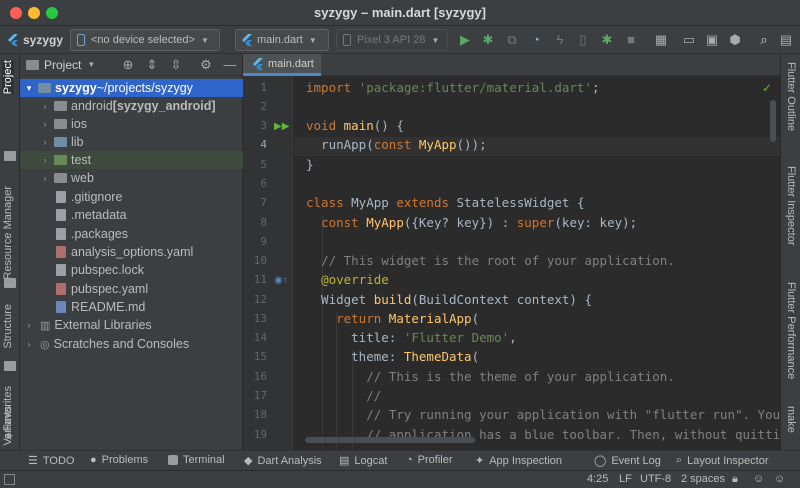  Describe the element at coordinates (35, 40) in the screenshot. I see `project-breadcrumb: syzygy` at that location.